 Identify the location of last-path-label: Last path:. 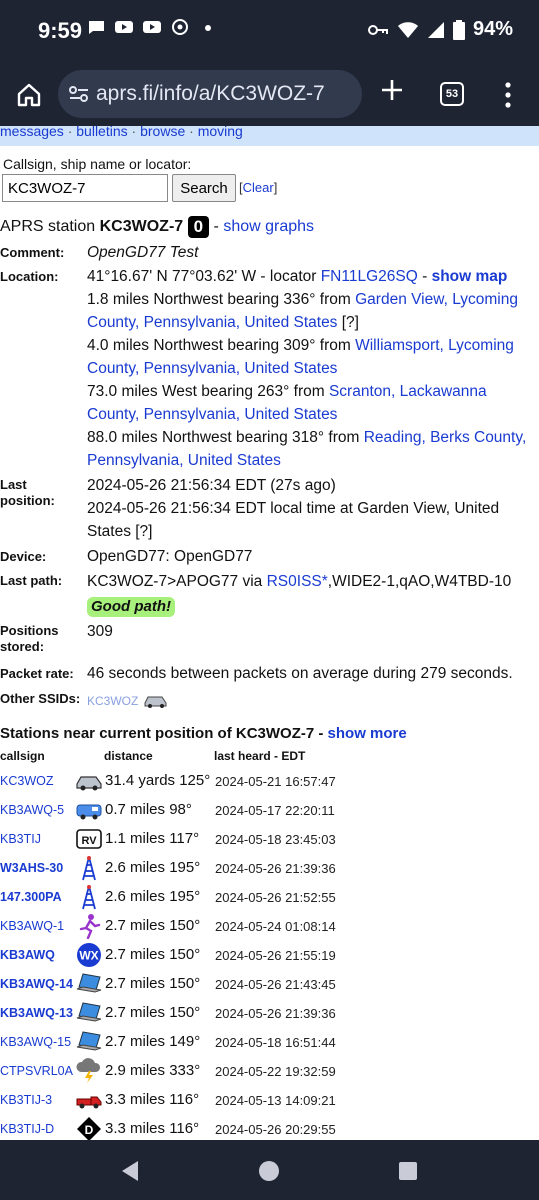
(31, 580).